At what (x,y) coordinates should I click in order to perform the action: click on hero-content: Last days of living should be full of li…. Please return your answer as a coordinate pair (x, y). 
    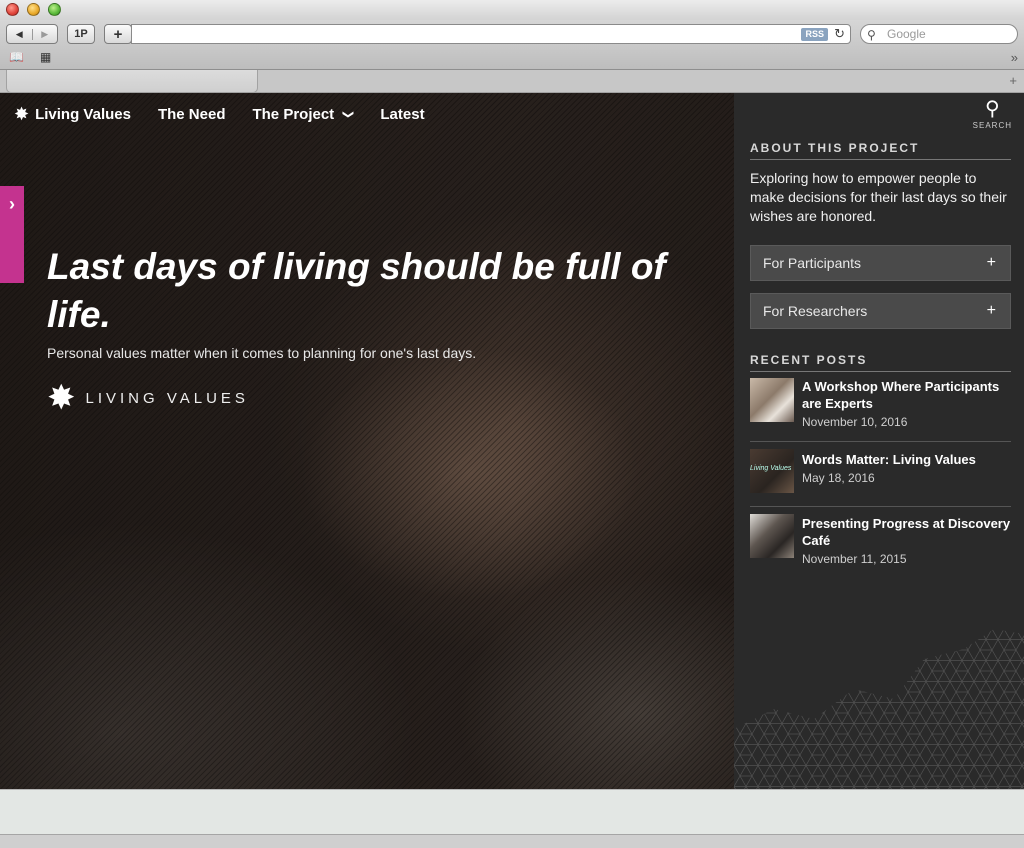
    Looking at the image, I should click on (367, 329).